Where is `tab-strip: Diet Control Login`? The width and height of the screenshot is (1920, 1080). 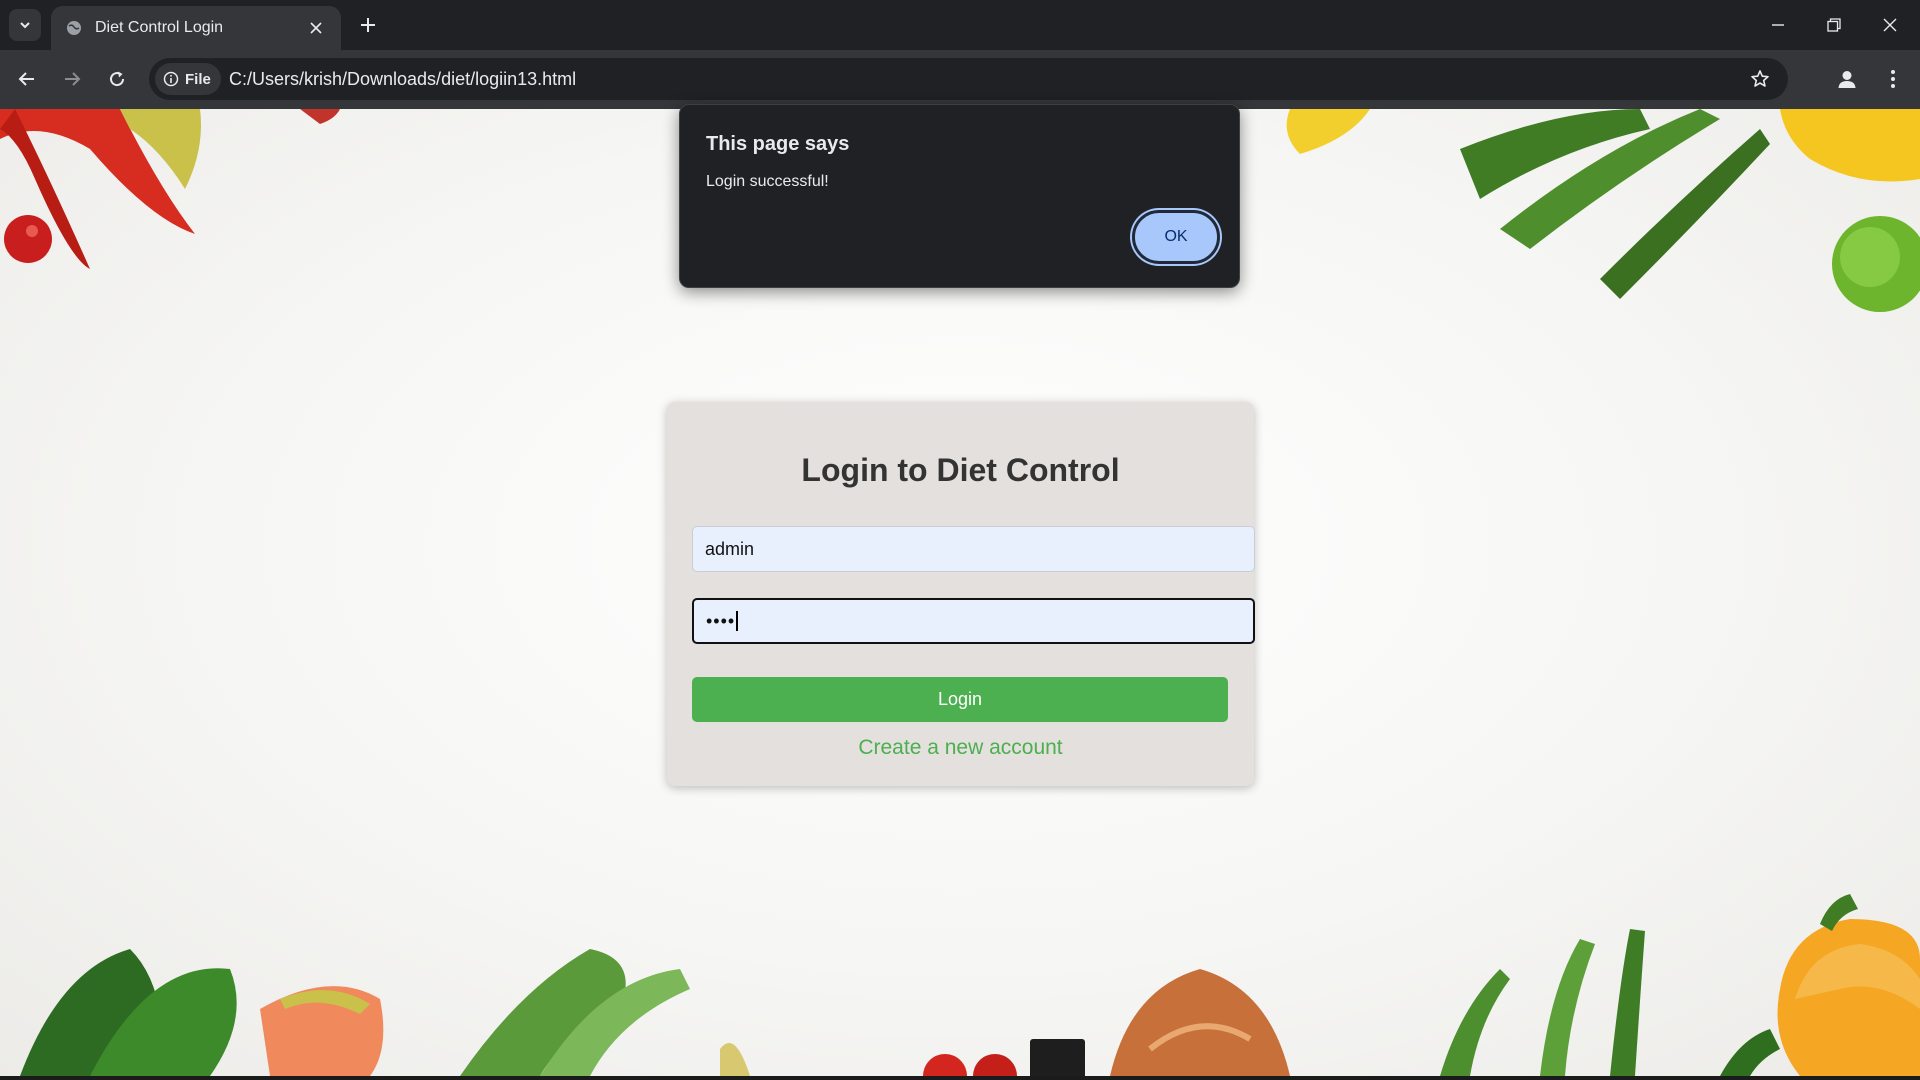
tab-strip: Diet Control Login is located at coordinates (960, 25).